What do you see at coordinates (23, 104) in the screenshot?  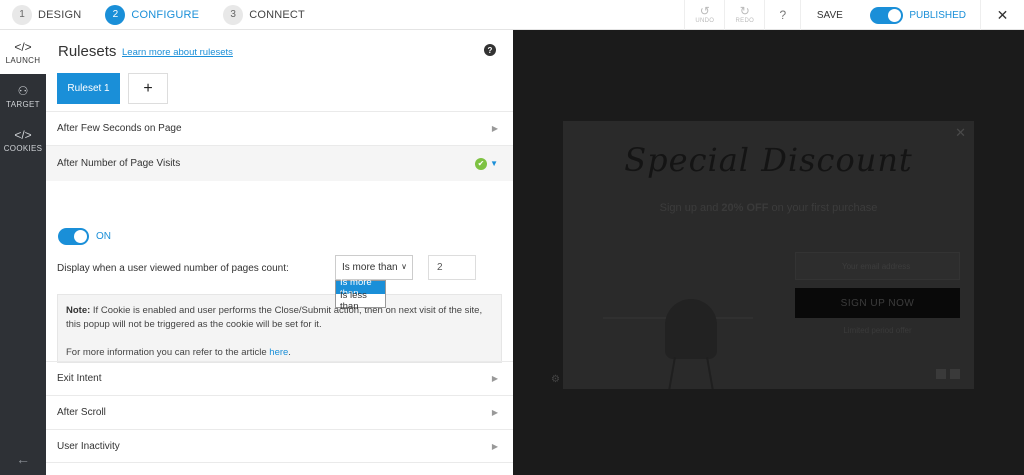 I see `nav-label: TARGET` at bounding box center [23, 104].